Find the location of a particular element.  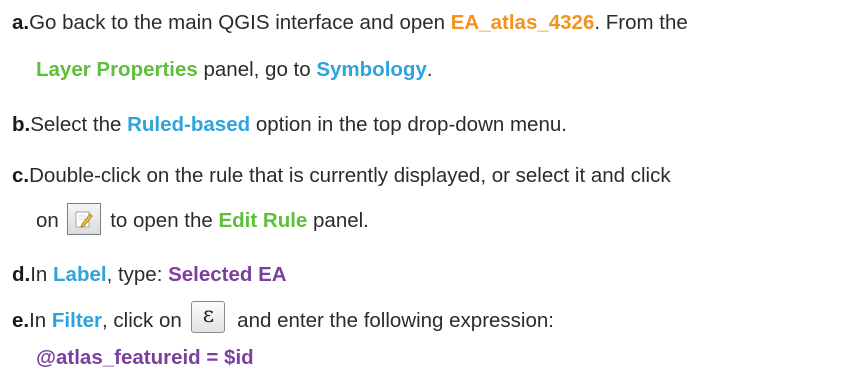

step-text: . From the is located at coordinates (641, 22).